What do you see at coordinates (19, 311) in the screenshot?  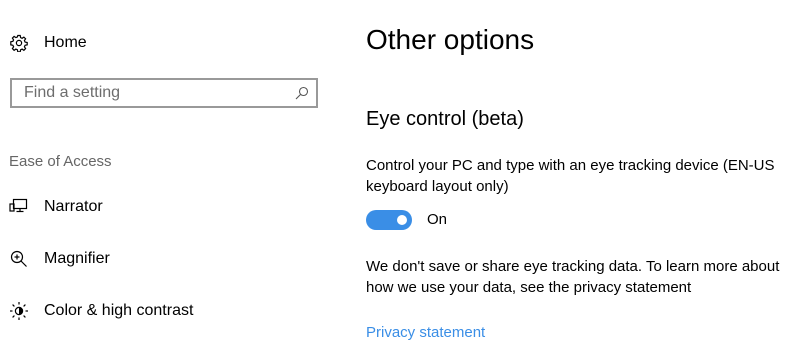 I see `brightness-icon` at bounding box center [19, 311].